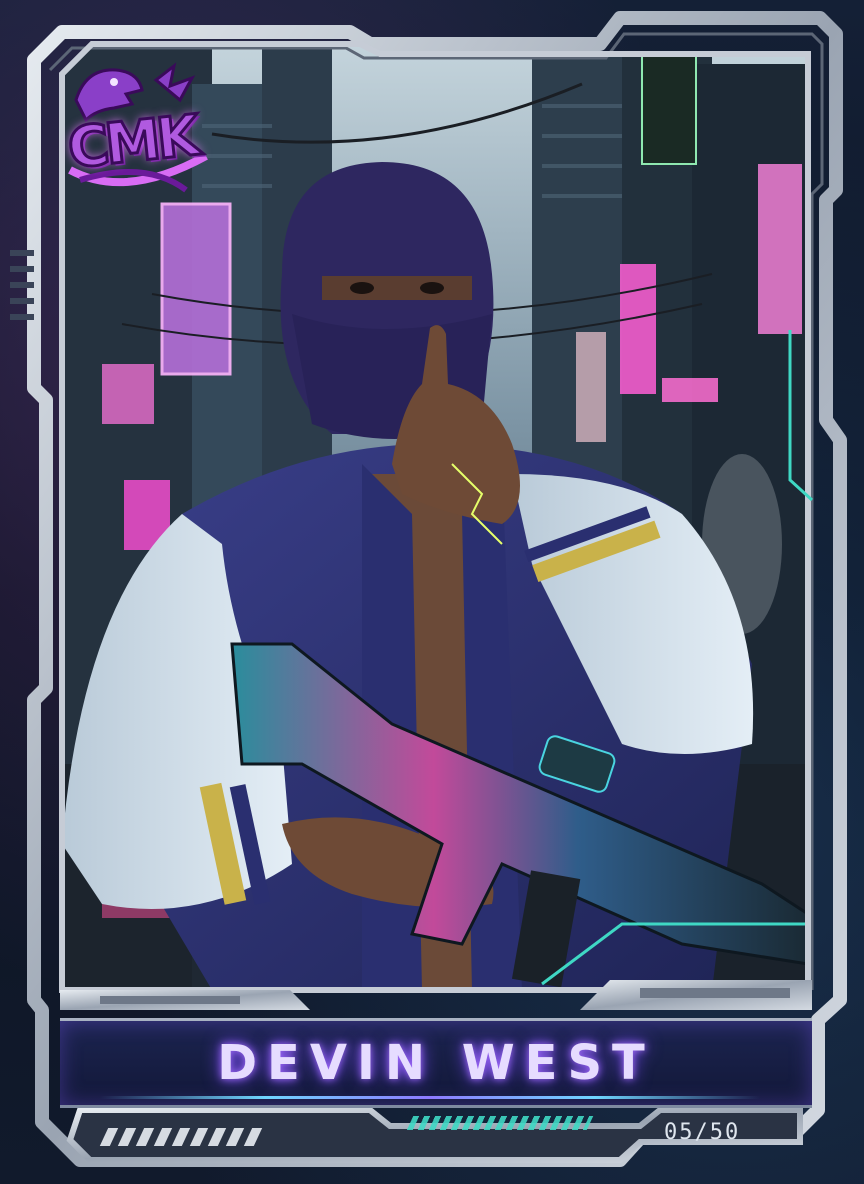  Describe the element at coordinates (702, 1132) in the screenshot. I see `serial-number: 05/50` at that location.